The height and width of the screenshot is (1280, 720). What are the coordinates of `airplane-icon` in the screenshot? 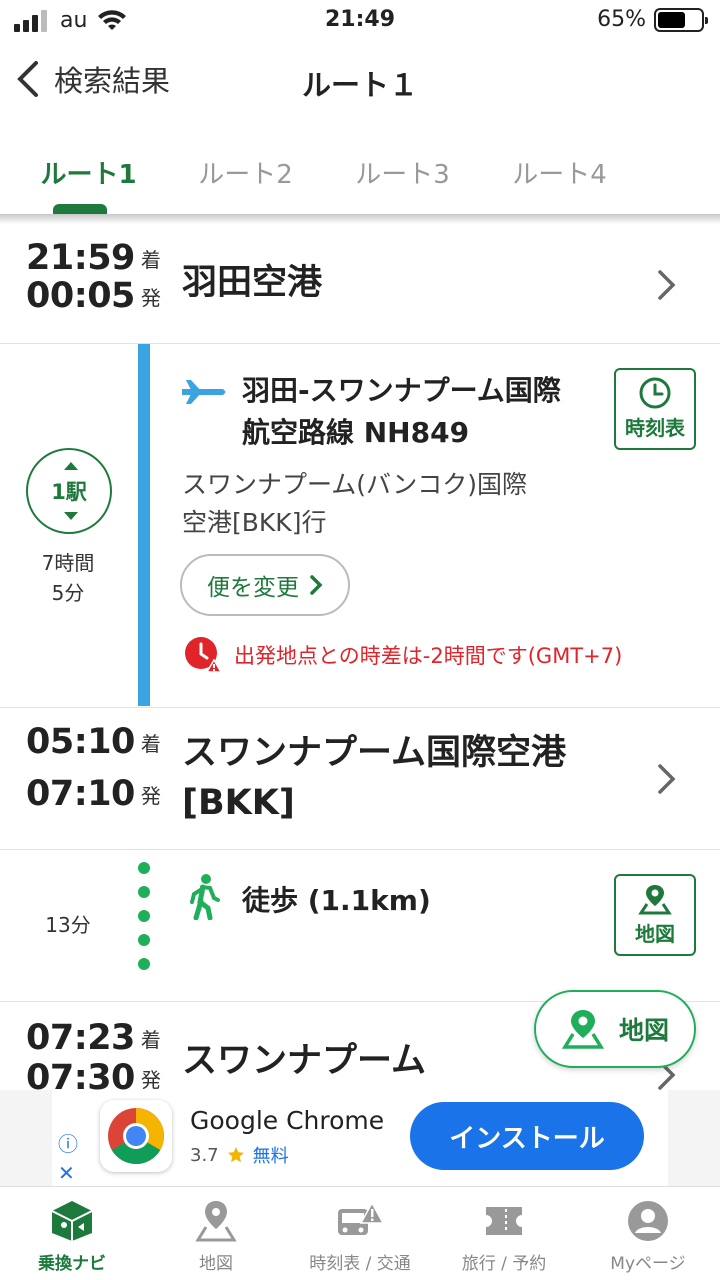 It's located at (204, 392).